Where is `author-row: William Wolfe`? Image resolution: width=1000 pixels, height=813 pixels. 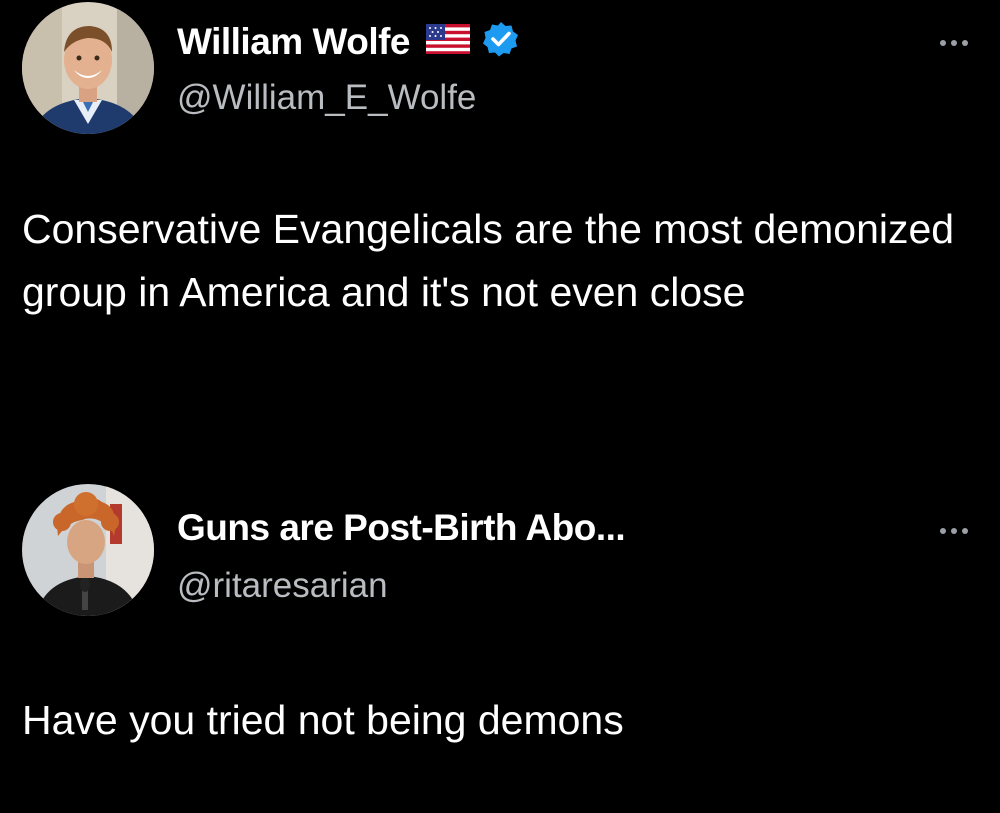 author-row: William Wolfe is located at coordinates (348, 41).